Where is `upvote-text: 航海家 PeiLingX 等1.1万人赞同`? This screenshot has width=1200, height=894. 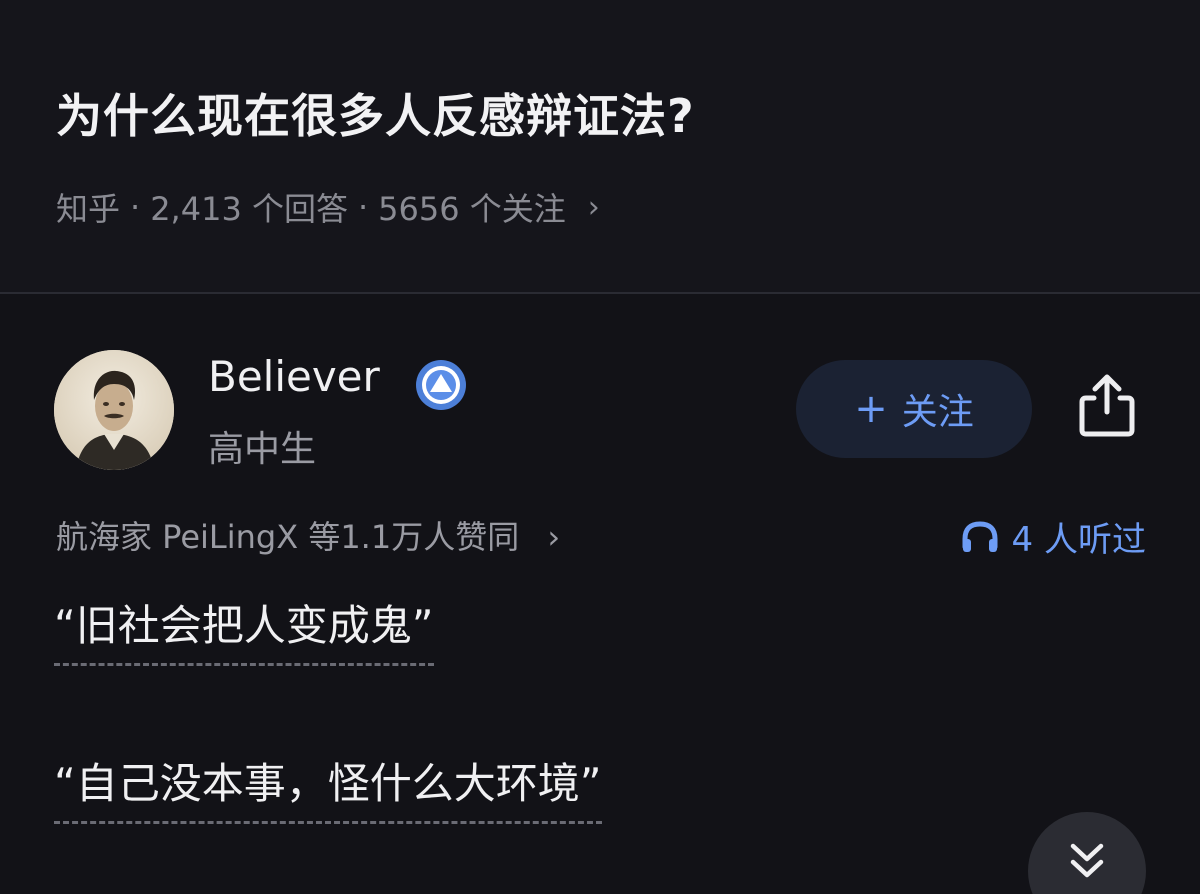
upvote-text: 航海家 PeiLingX 等1.1万人赞同 is located at coordinates (288, 537).